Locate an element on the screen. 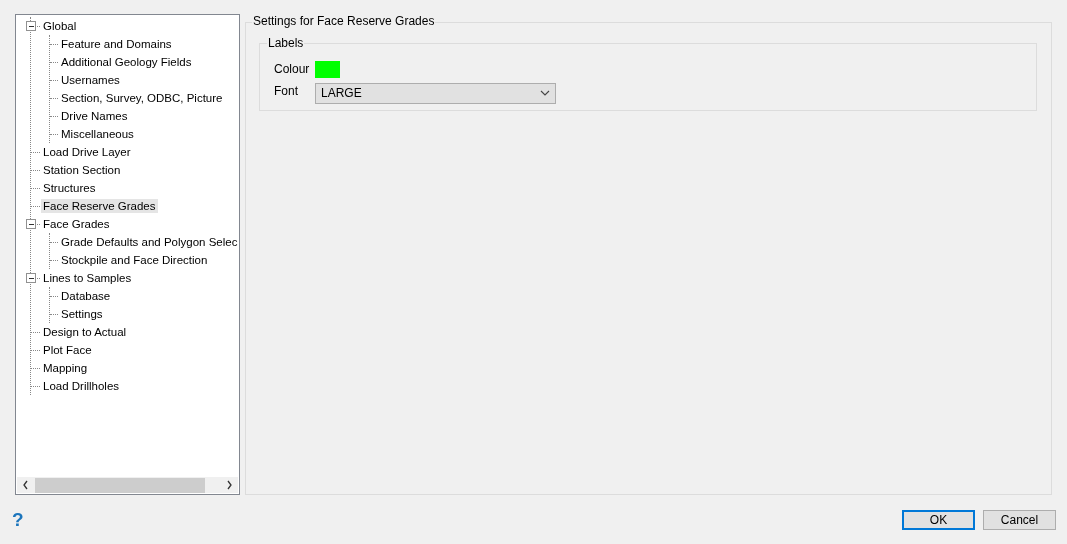 The height and width of the screenshot is (544, 1067). tree-item: Database is located at coordinates (86, 296).